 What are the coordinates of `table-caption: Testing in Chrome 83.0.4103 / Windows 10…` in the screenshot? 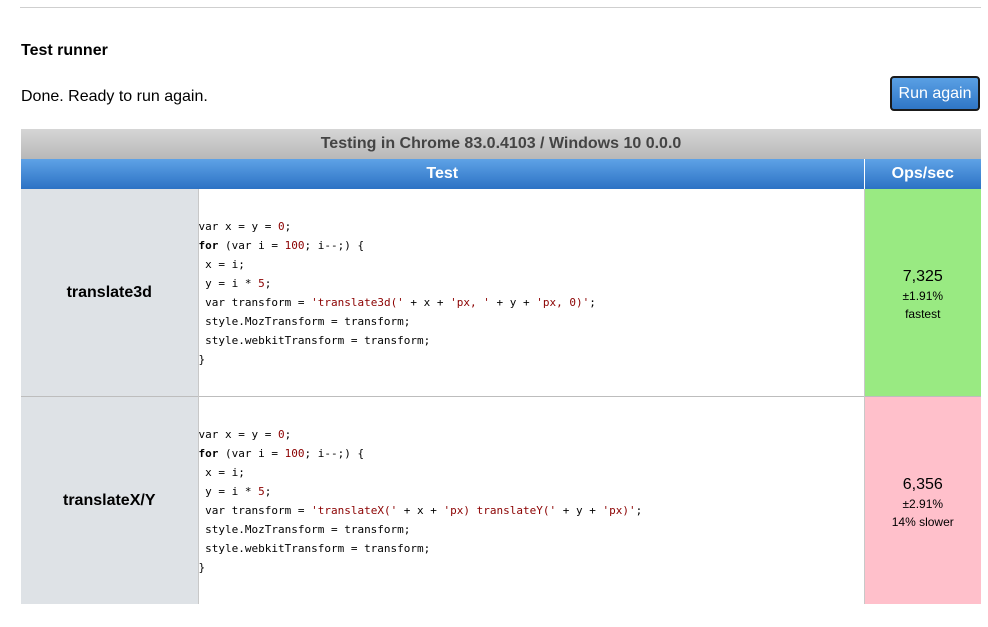 It's located at (501, 144).